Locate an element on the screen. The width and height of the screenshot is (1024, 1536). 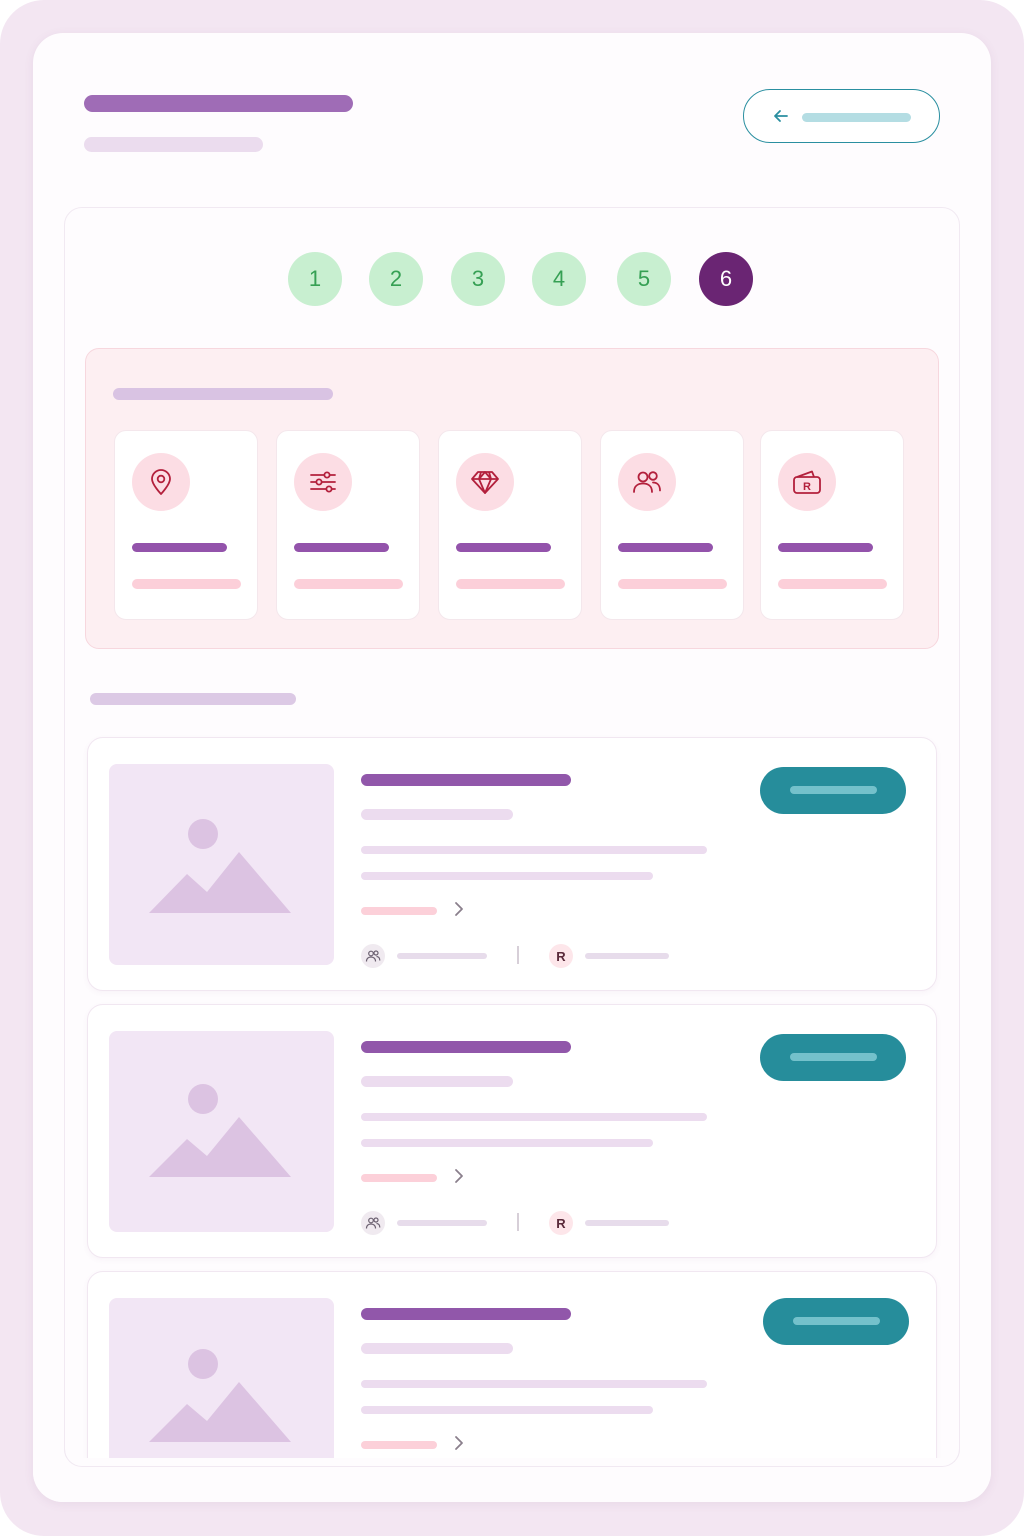
diamond-icon is located at coordinates (485, 482).